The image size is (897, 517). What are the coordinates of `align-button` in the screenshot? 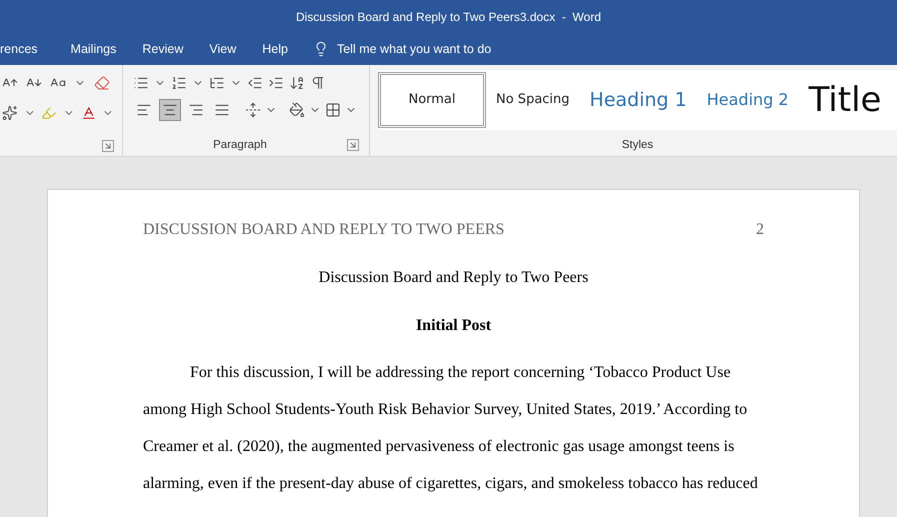 It's located at (170, 110).